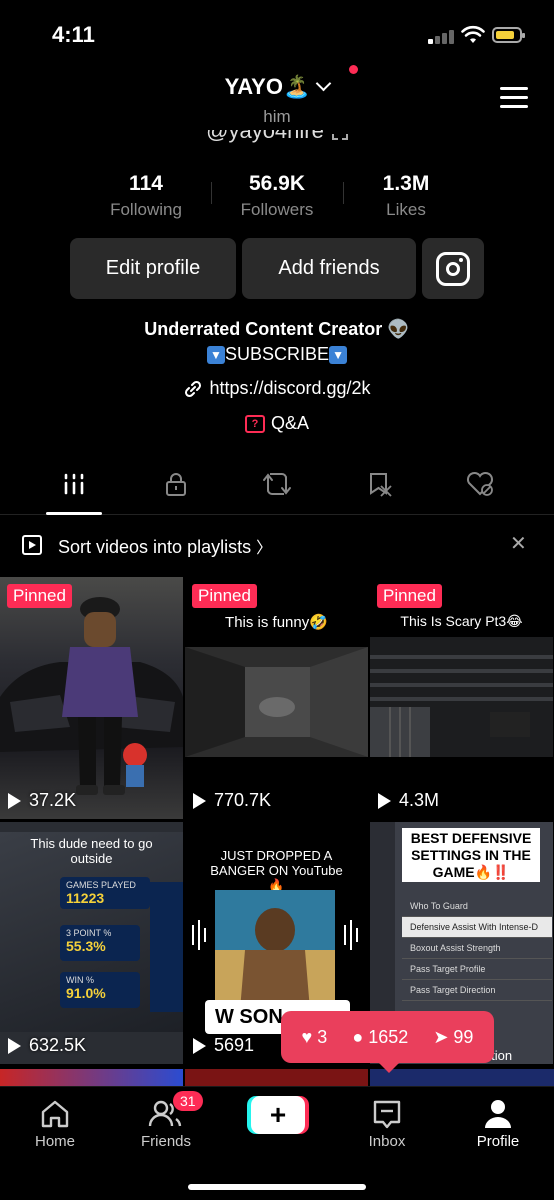 Image resolution: width=554 pixels, height=1200 pixels. What do you see at coordinates (105, 893) in the screenshot?
I see `stat-panel: GAMES PLAYED 11223` at bounding box center [105, 893].